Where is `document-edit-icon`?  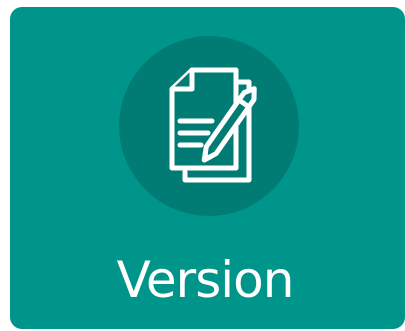 document-edit-icon is located at coordinates (213, 125).